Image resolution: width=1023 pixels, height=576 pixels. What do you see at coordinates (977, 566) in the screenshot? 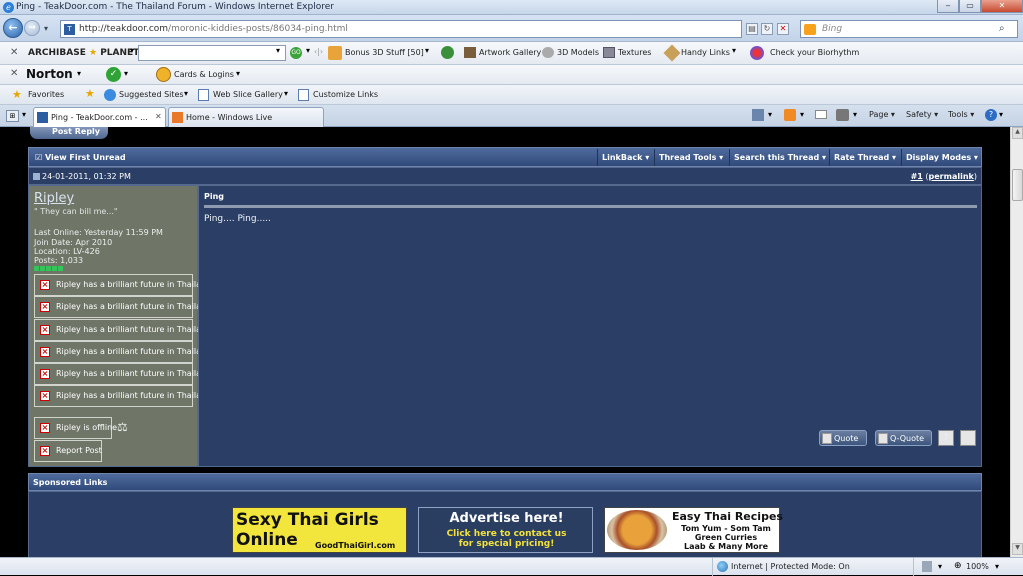
I see `zoom-level: 100%` at bounding box center [977, 566].